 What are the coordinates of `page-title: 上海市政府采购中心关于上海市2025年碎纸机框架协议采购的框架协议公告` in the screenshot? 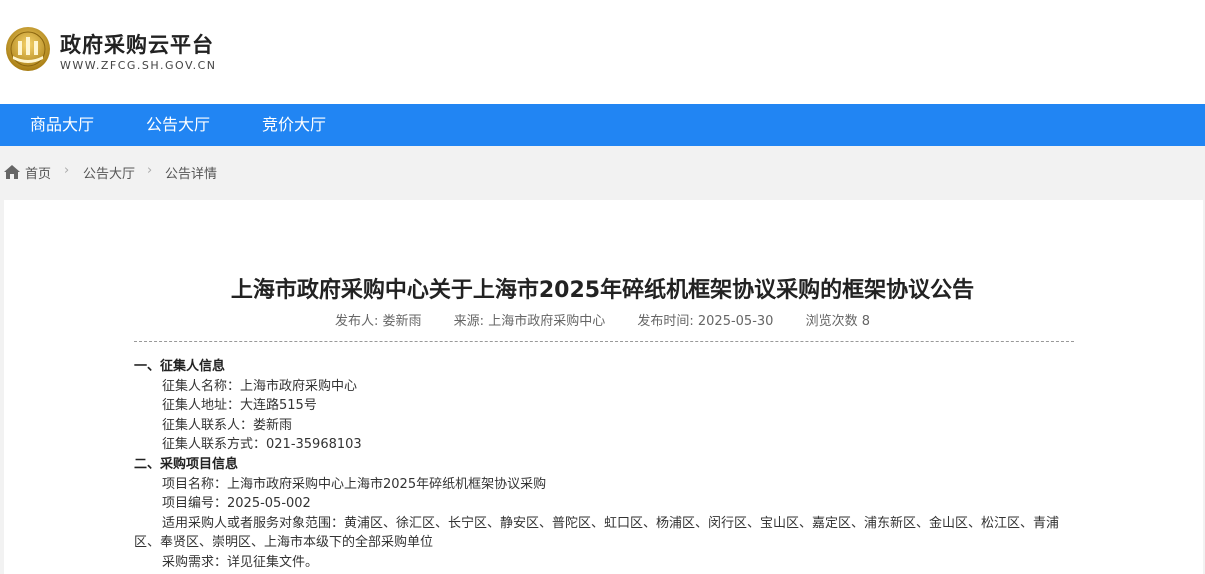 It's located at (602, 290).